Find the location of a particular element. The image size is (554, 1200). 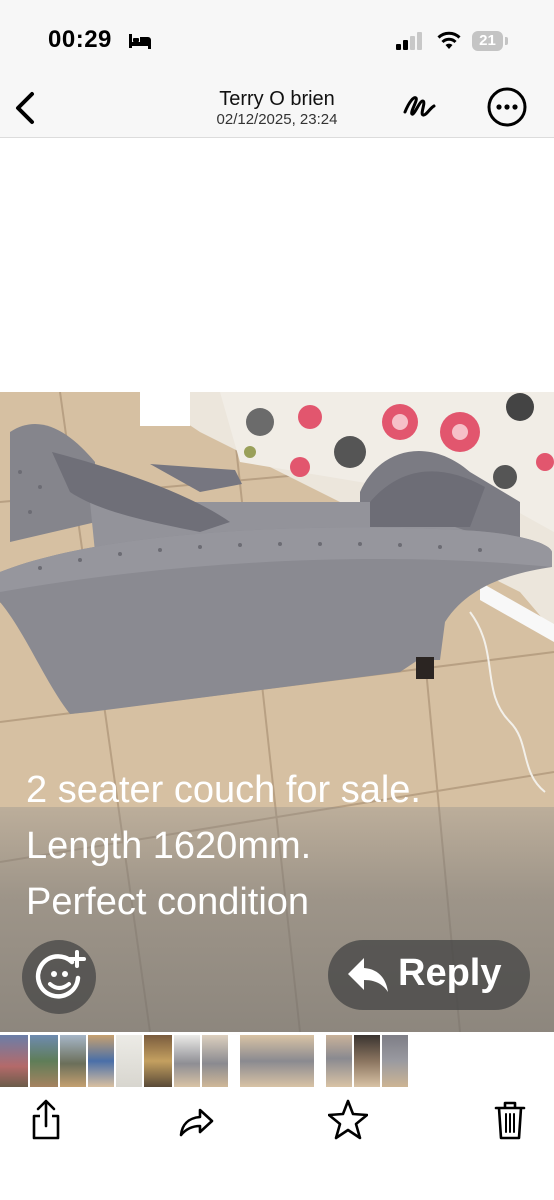

reply-arrow-icon is located at coordinates (368, 975).